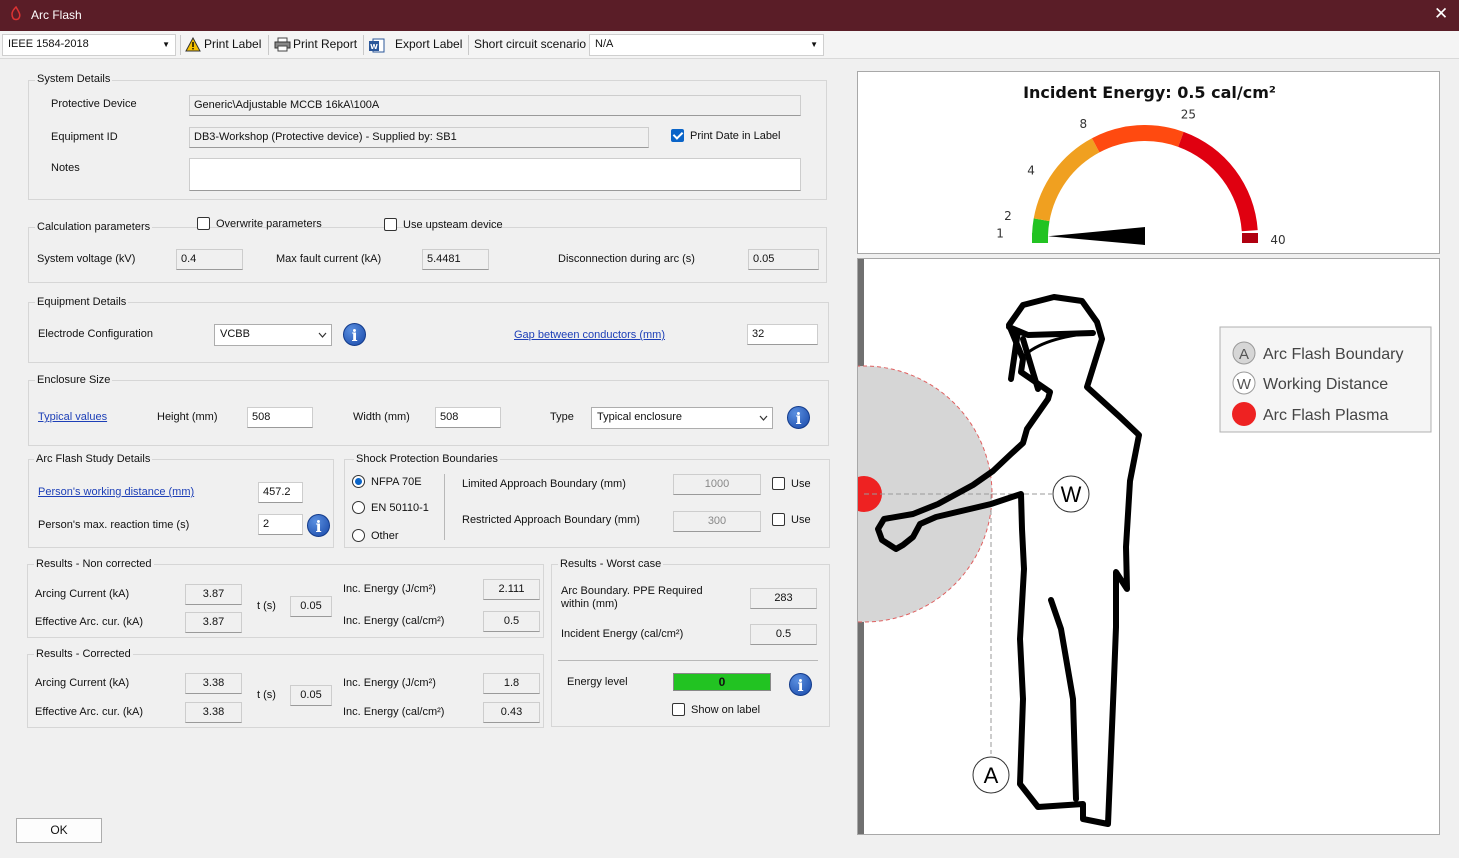 The width and height of the screenshot is (1459, 858). I want to click on gauge-tick-label: 4, so click(1031, 171).